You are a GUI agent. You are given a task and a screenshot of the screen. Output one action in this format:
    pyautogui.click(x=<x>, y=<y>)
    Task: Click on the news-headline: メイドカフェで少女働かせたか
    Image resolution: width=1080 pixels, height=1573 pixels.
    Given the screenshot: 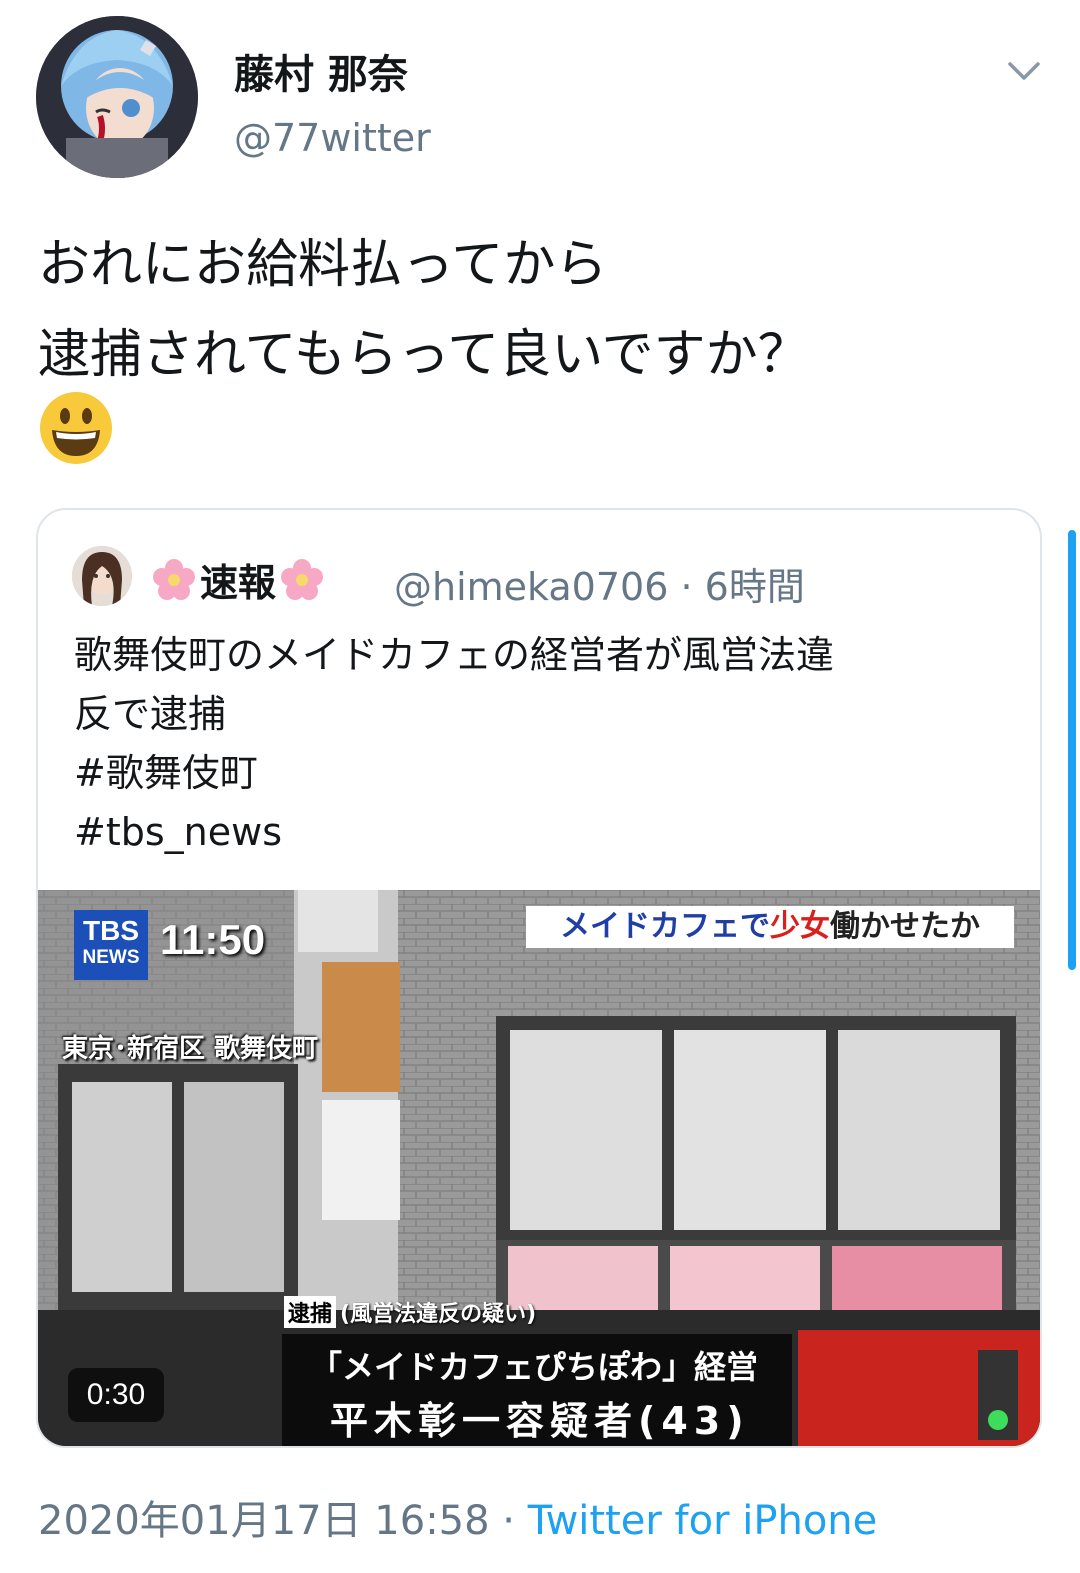 What is the action you would take?
    pyautogui.click(x=770, y=927)
    